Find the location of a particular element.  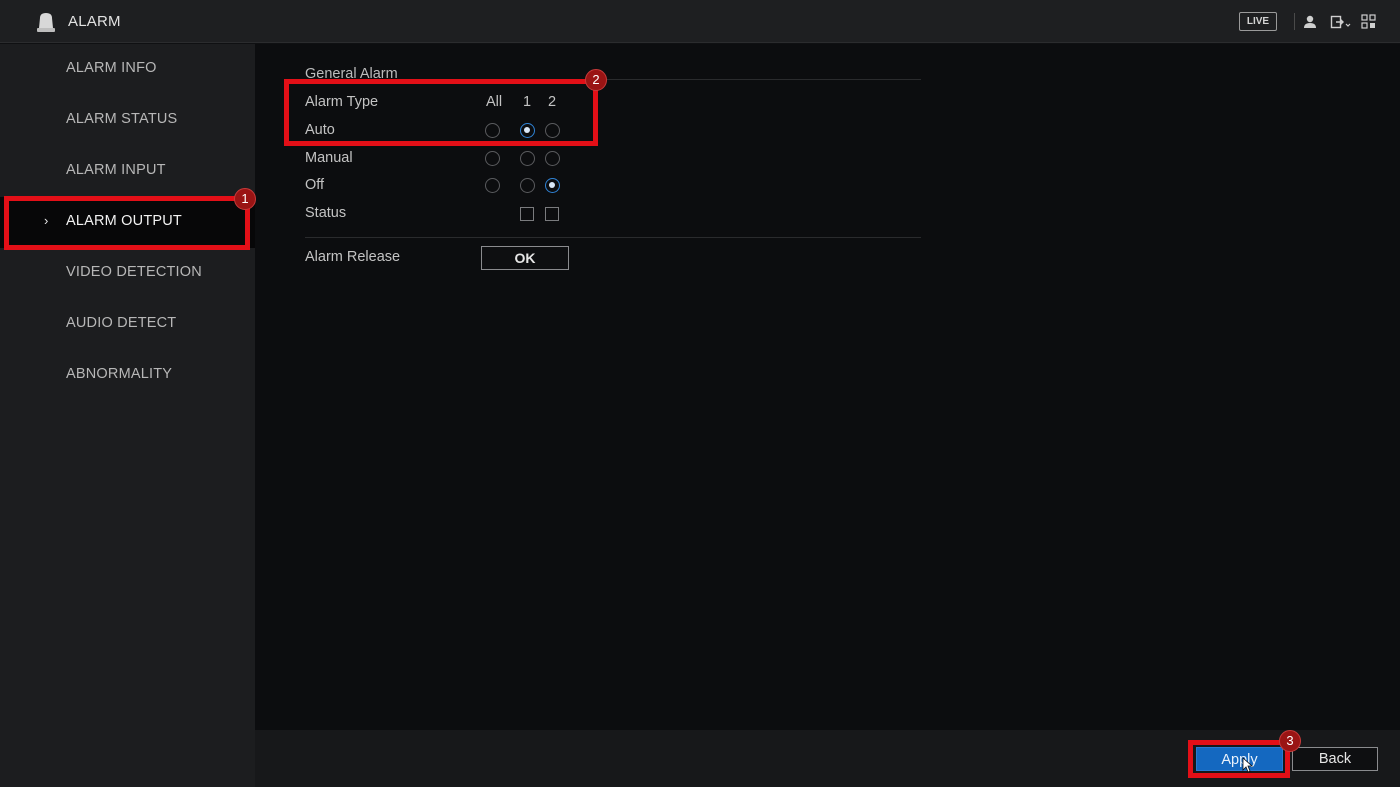

user-icon is located at coordinates (1310, 22).